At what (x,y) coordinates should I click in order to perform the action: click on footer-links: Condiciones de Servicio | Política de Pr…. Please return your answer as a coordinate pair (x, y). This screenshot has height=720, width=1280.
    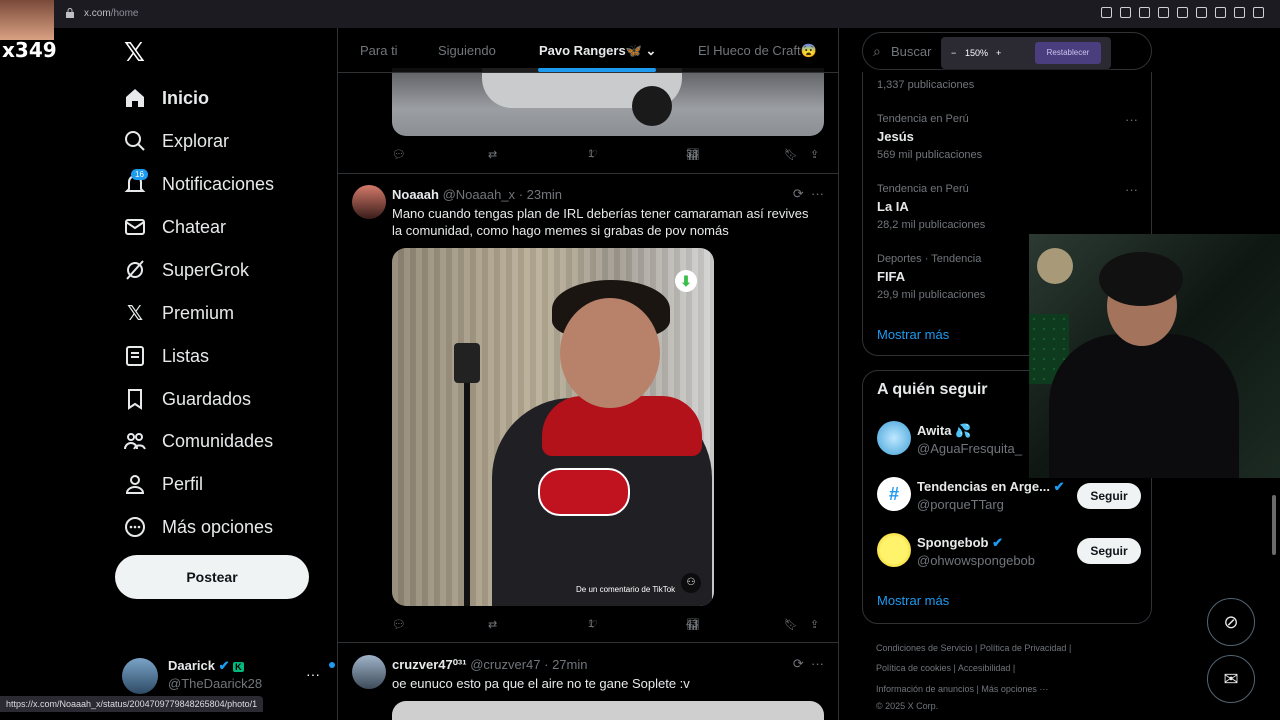
    Looking at the image, I should click on (973, 648).